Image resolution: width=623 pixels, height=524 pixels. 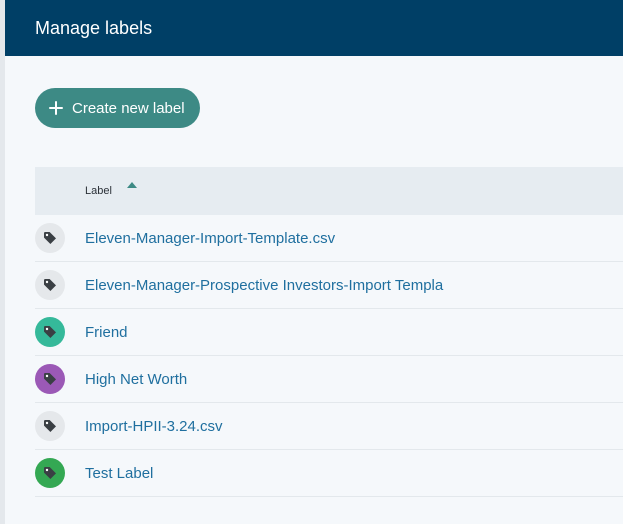 What do you see at coordinates (136, 379) in the screenshot?
I see `label-name-link: High Net Worth` at bounding box center [136, 379].